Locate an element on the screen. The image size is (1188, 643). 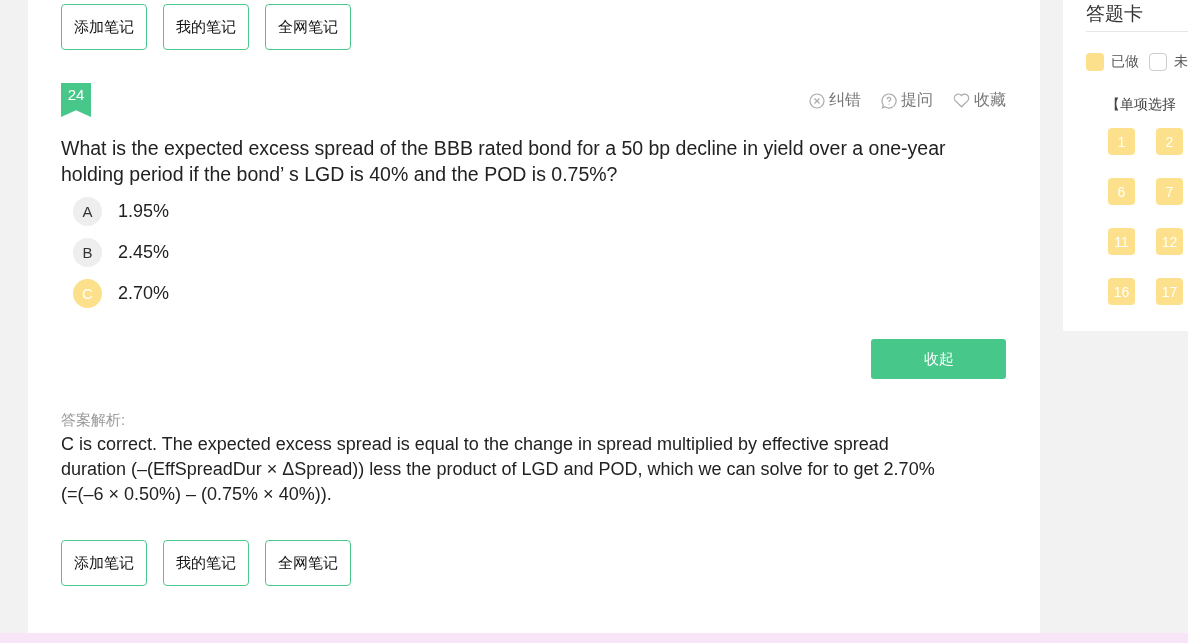
legend-label: 未 is located at coordinates (1181, 62).